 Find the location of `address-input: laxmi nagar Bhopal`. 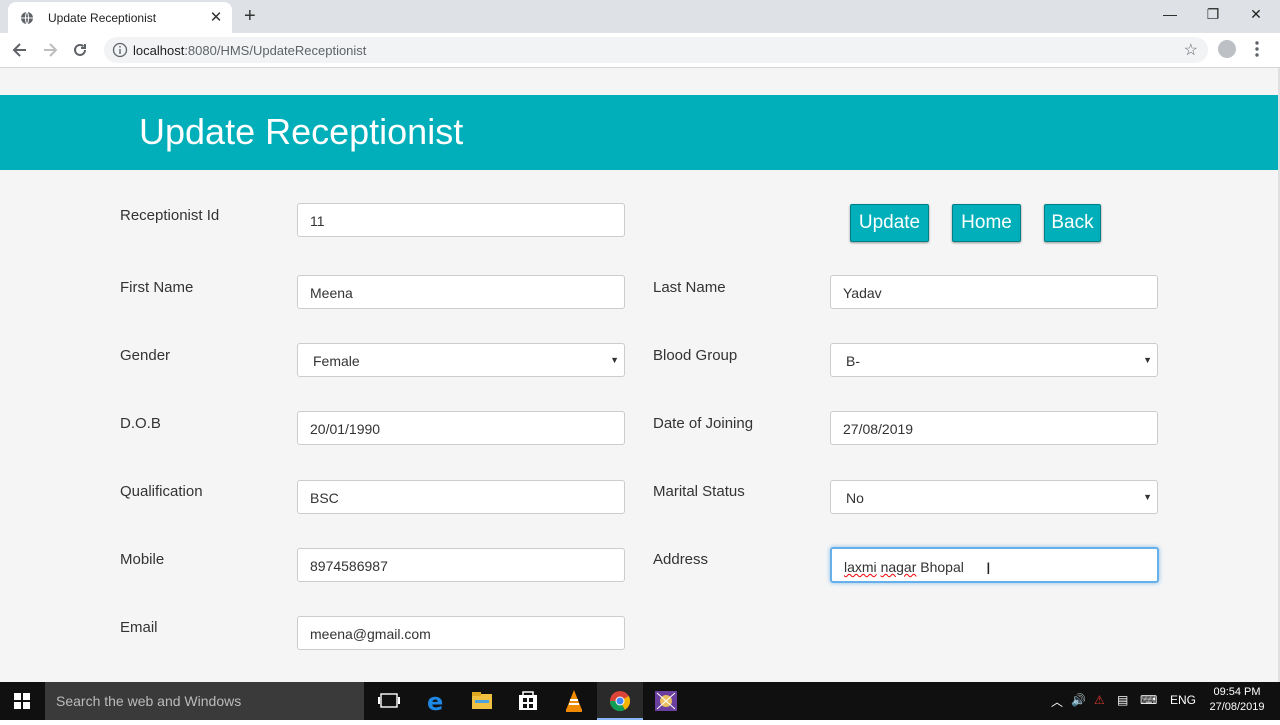

address-input: laxmi nagar Bhopal is located at coordinates (994, 565).